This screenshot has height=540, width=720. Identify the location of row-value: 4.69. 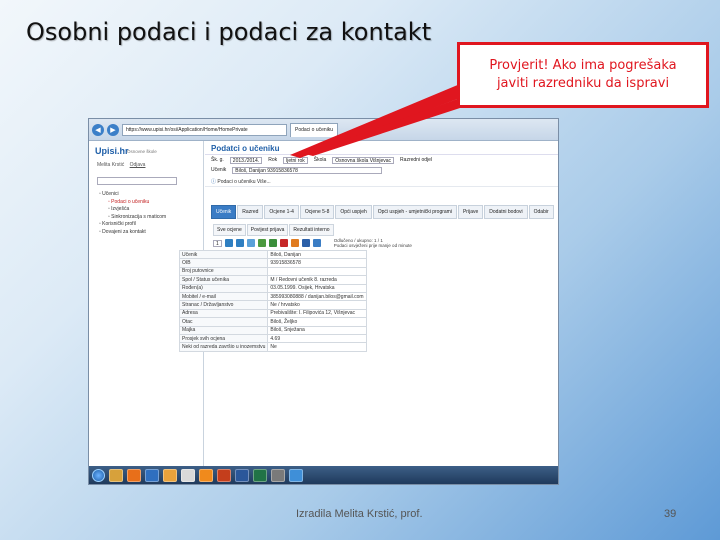
(317, 338).